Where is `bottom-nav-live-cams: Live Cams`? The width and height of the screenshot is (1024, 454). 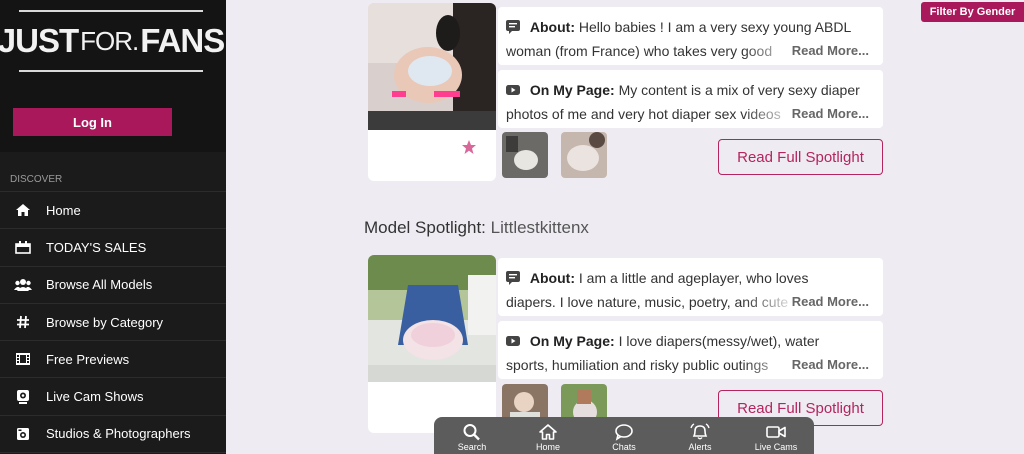 bottom-nav-live-cams: Live Cams is located at coordinates (776, 437).